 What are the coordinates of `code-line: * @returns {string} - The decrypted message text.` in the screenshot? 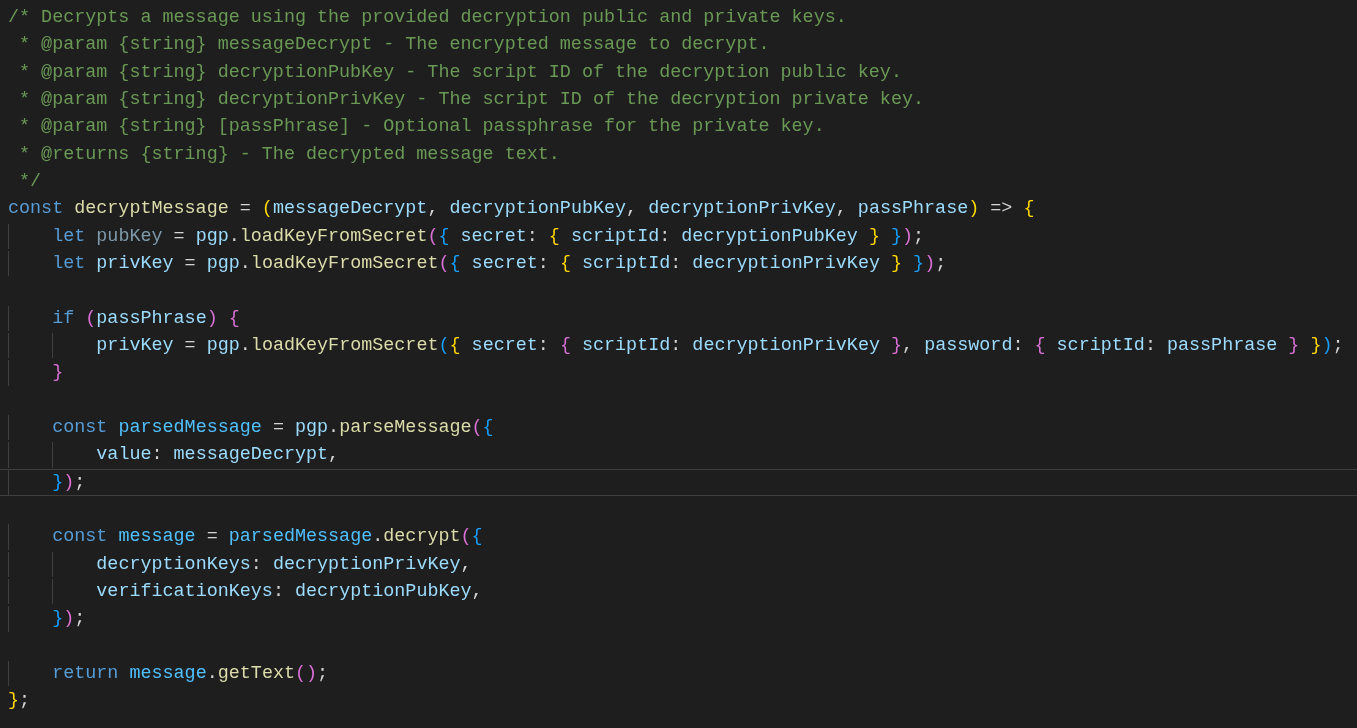 It's located at (289, 154).